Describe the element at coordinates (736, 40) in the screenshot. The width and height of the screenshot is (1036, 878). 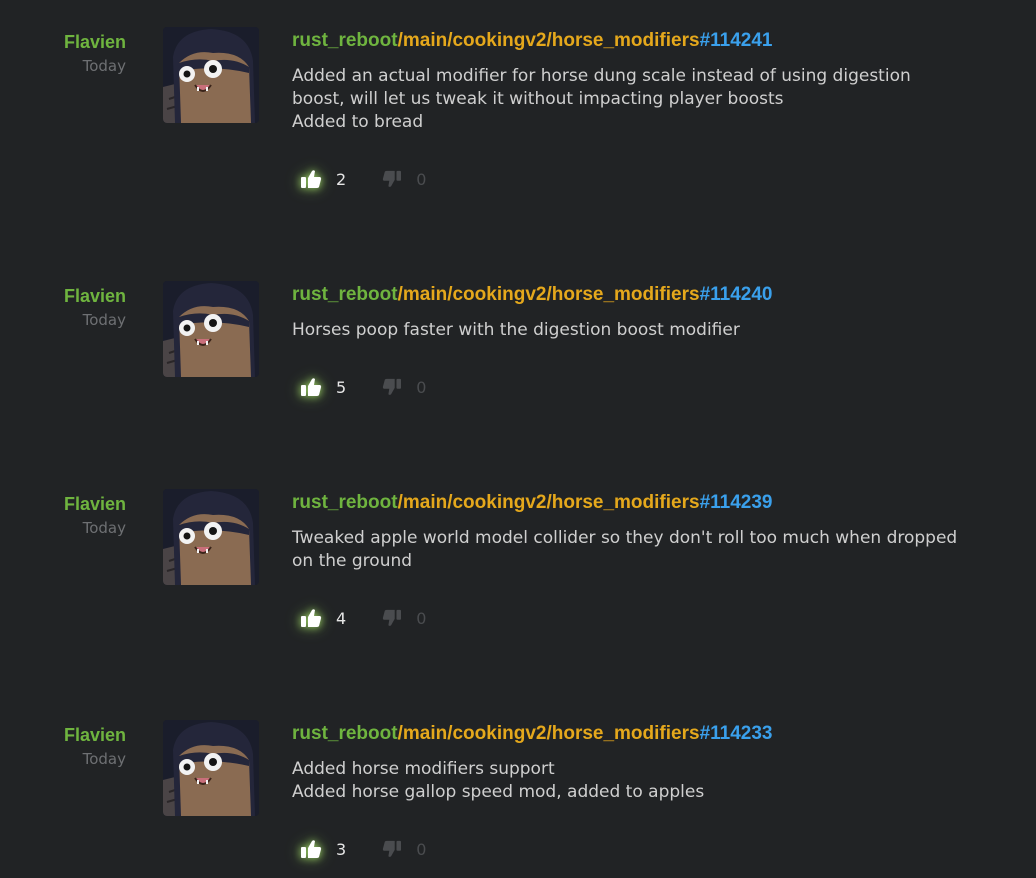
I see `changeset-link: #114241` at that location.